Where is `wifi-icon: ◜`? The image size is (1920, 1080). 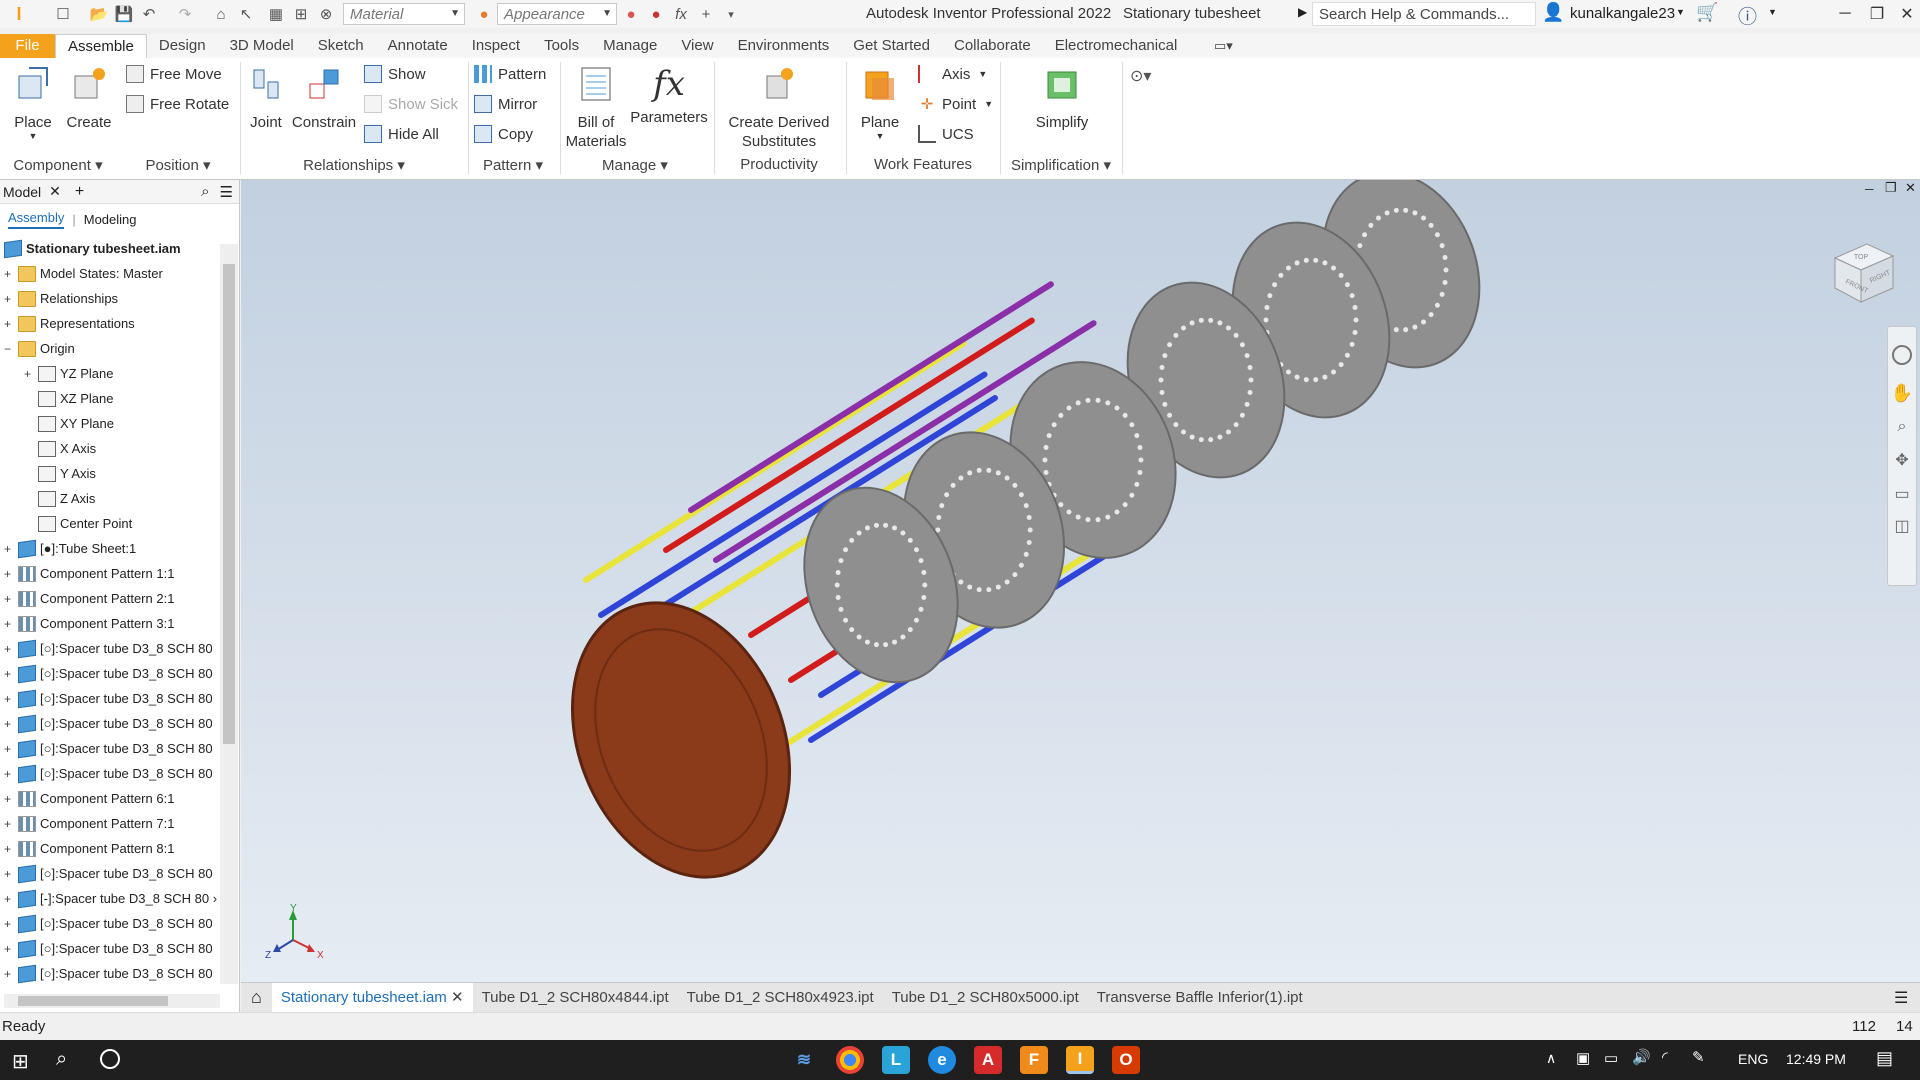
wifi-icon: ◜ is located at coordinates (1665, 1057).